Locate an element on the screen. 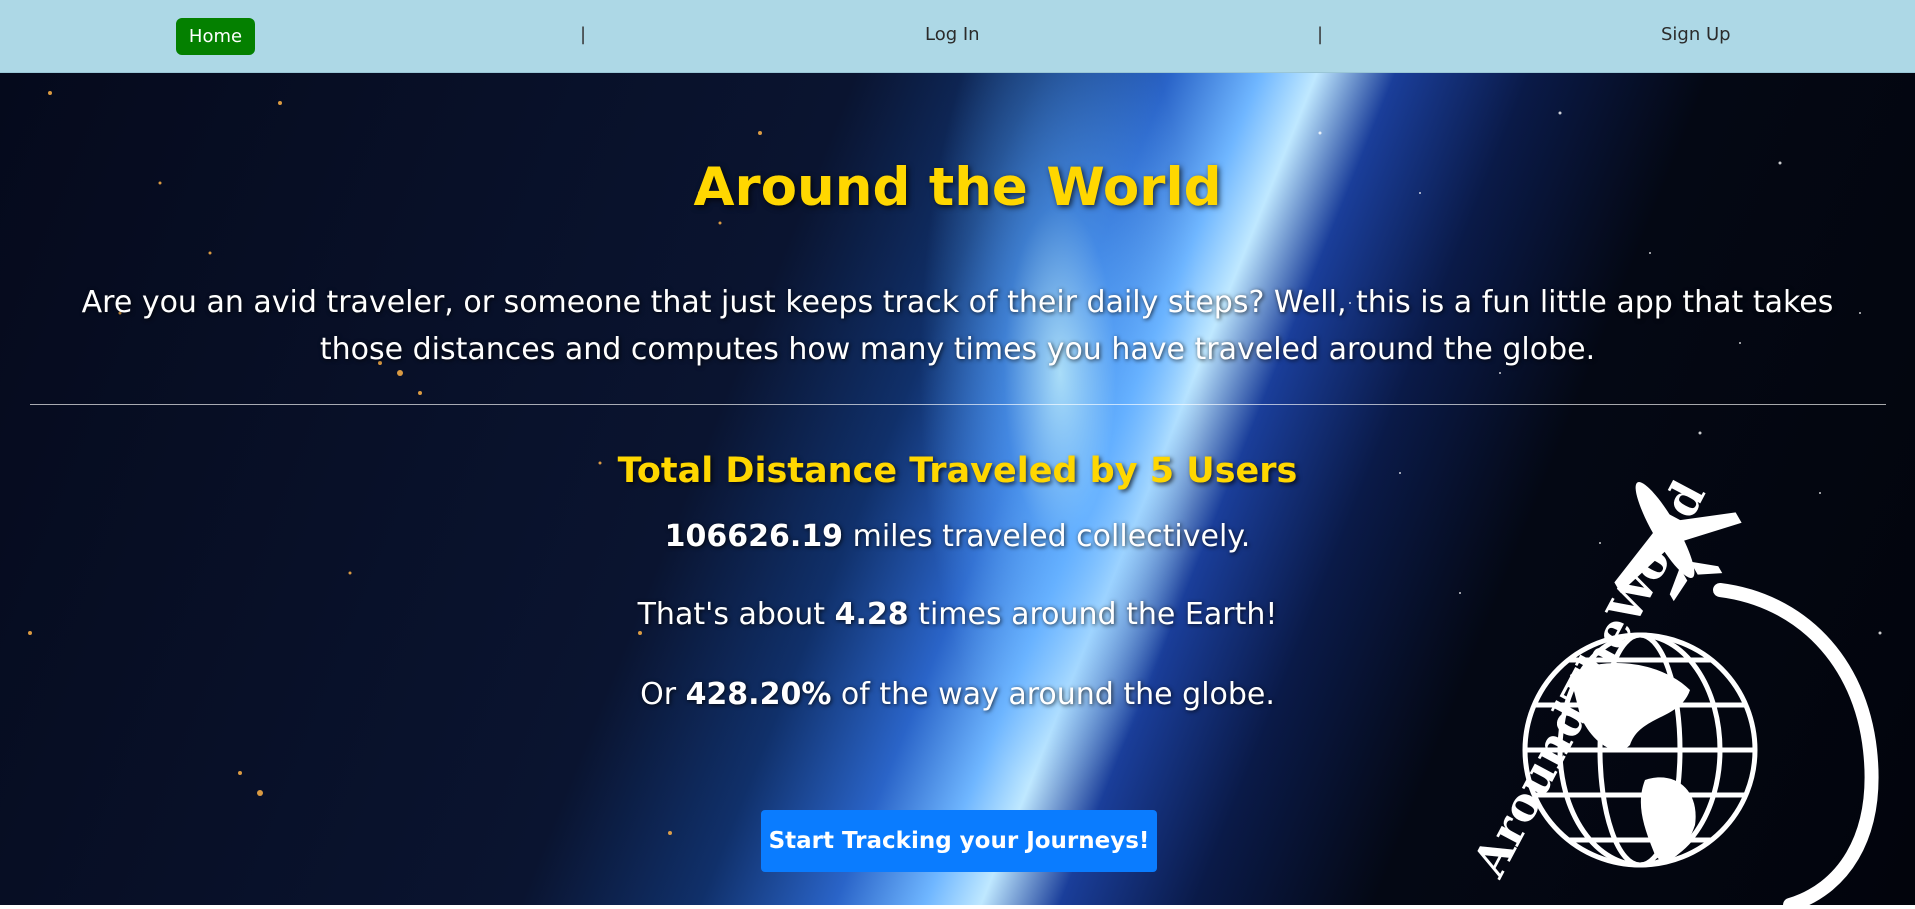  start-tracking-button: Start Tracking your Journeys! is located at coordinates (959, 841).